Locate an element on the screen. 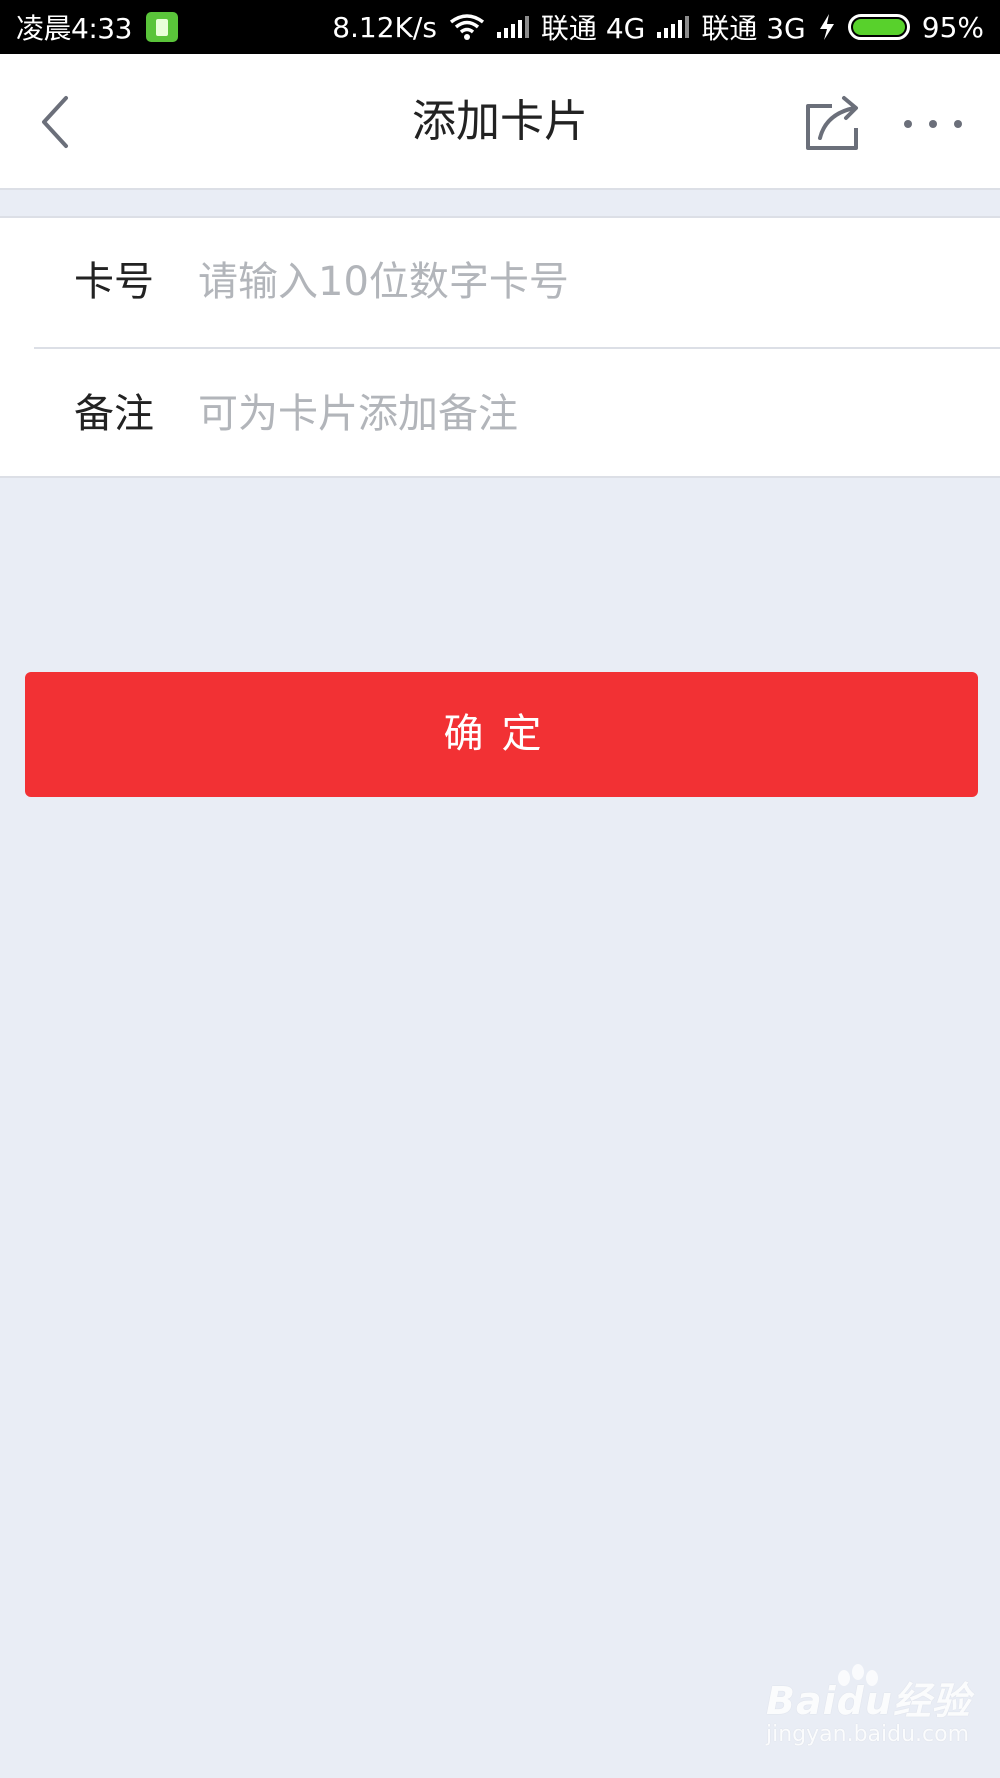 The image size is (1000, 1778). card-number-input is located at coordinates (578, 282).